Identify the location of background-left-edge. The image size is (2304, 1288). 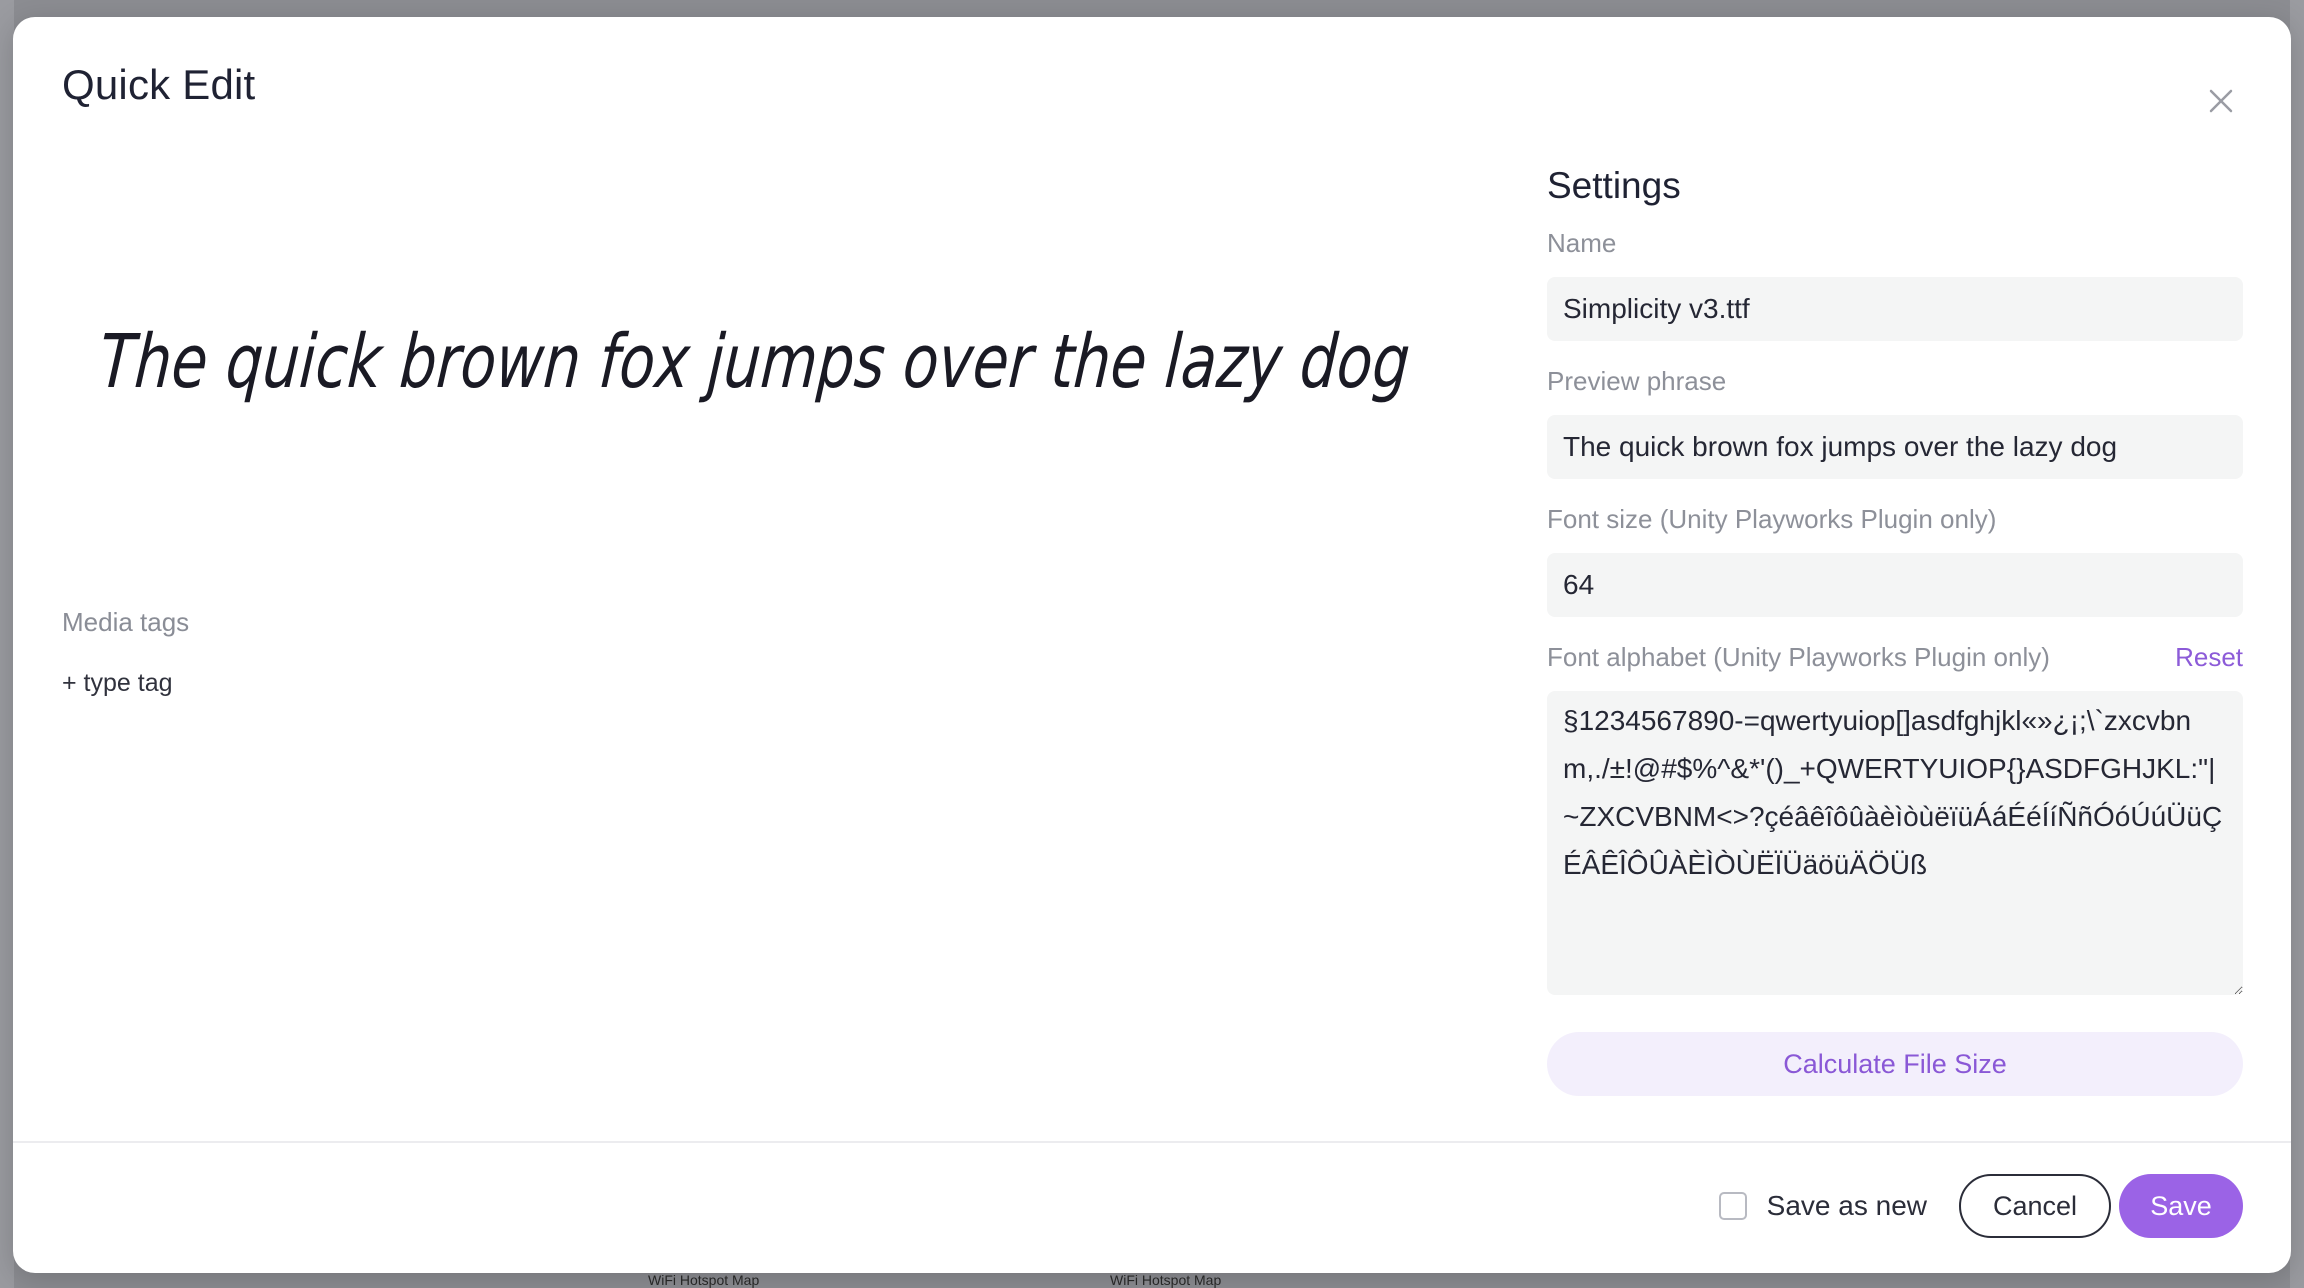
(7, 644).